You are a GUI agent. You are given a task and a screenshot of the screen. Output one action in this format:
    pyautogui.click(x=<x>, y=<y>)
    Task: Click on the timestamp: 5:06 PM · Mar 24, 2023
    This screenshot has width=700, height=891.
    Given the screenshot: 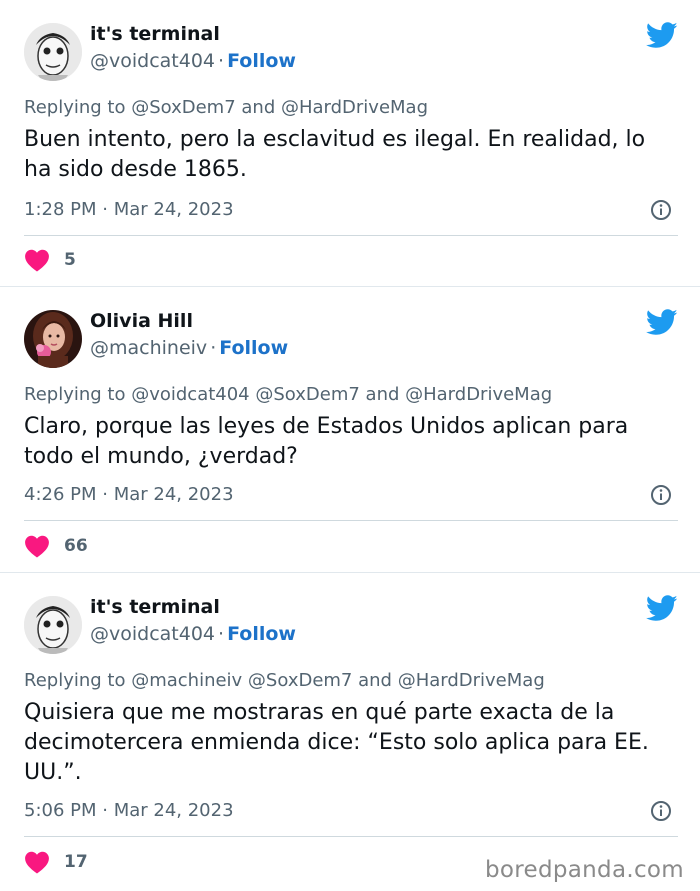 What is the action you would take?
    pyautogui.click(x=129, y=811)
    